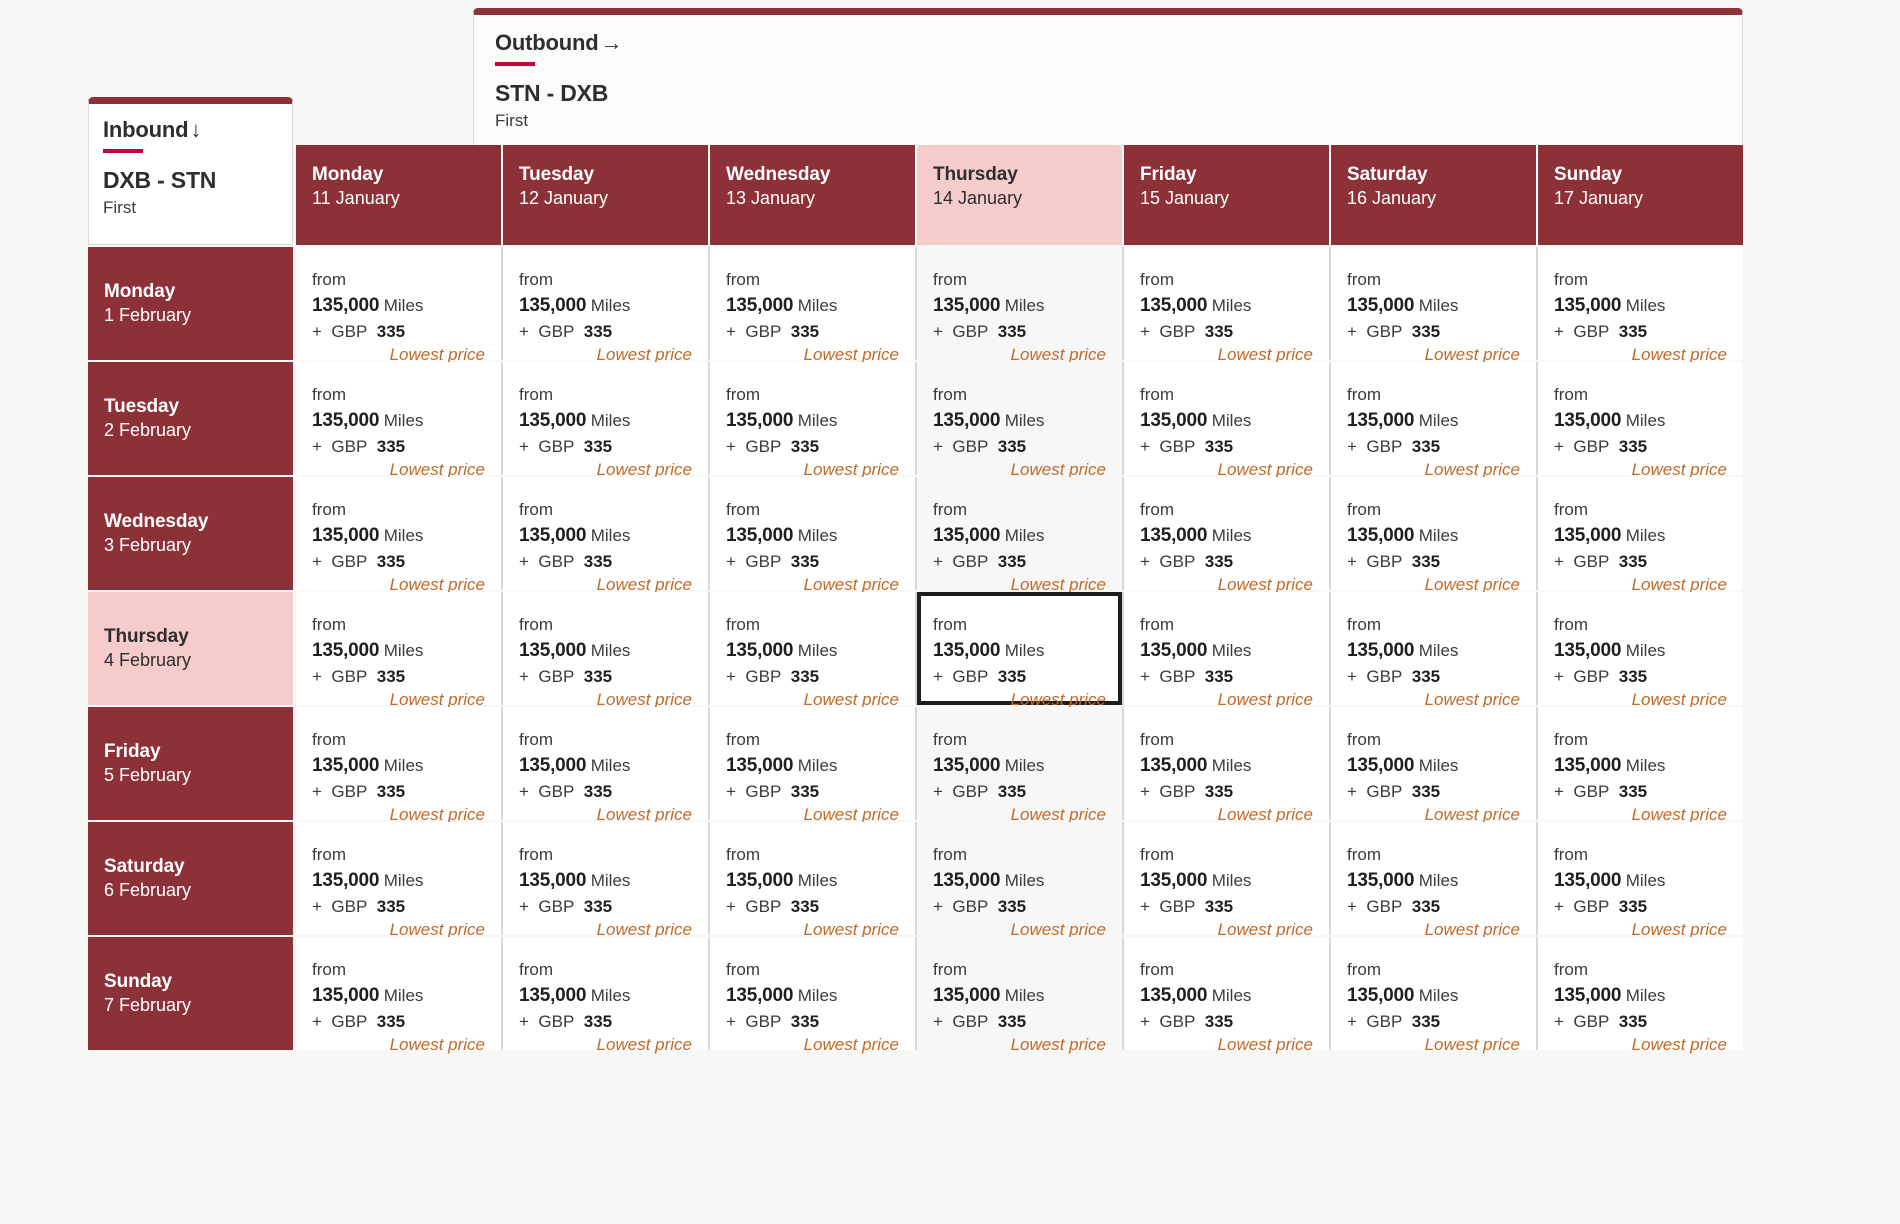 The image size is (1900, 1224). I want to click on row-header-monday: Monday 1 February, so click(190, 303).